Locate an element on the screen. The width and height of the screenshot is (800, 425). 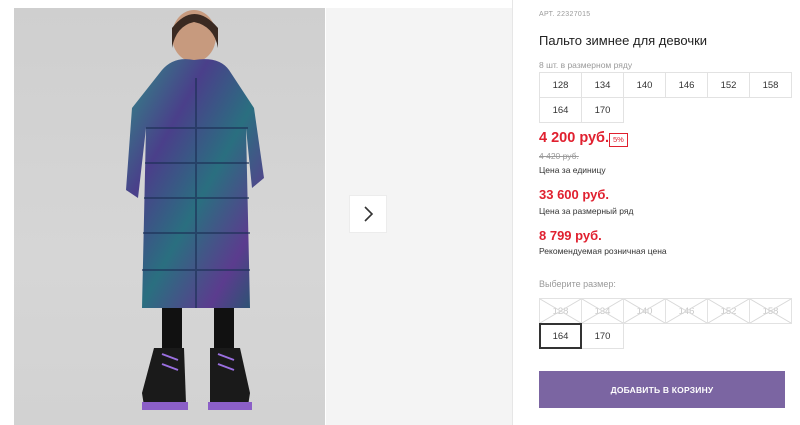
size-option-disabled: 140 is located at coordinates (644, 311).